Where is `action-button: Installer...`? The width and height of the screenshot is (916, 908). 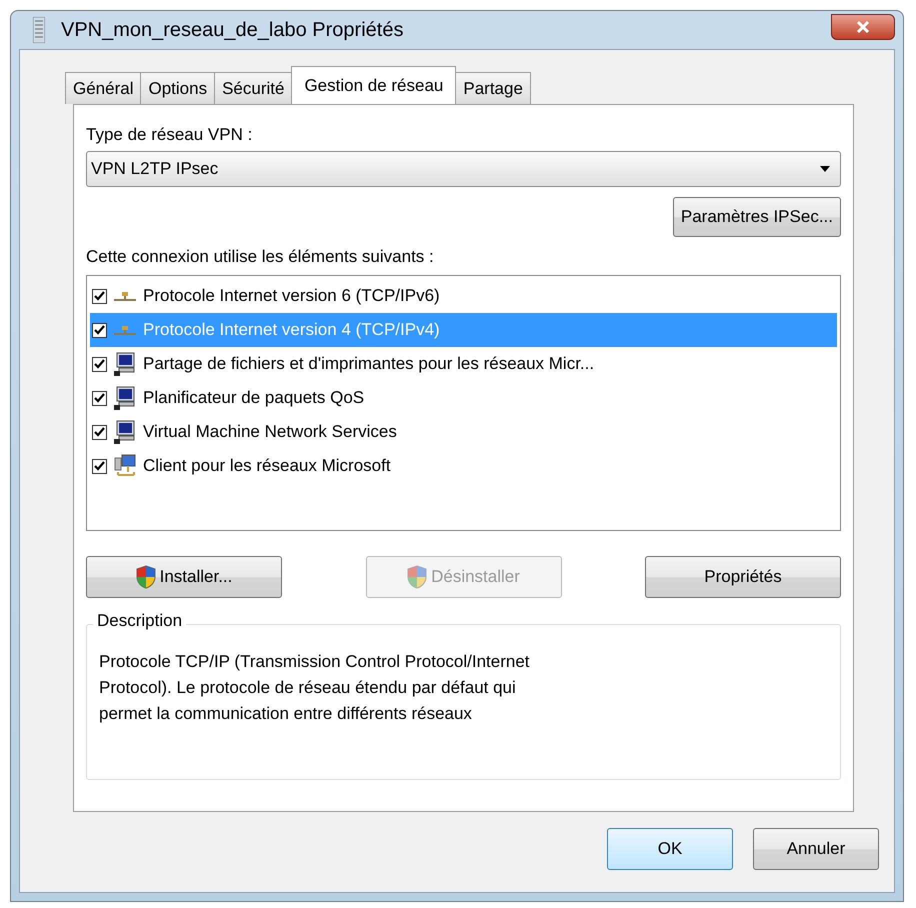 action-button: Installer... is located at coordinates (184, 577).